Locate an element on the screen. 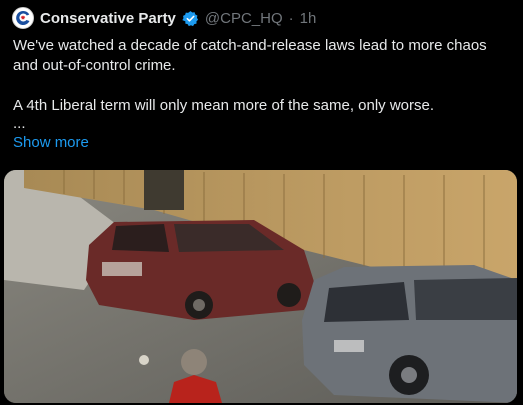 The height and width of the screenshot is (405, 523). show-more-link: Show more is located at coordinates (51, 142).